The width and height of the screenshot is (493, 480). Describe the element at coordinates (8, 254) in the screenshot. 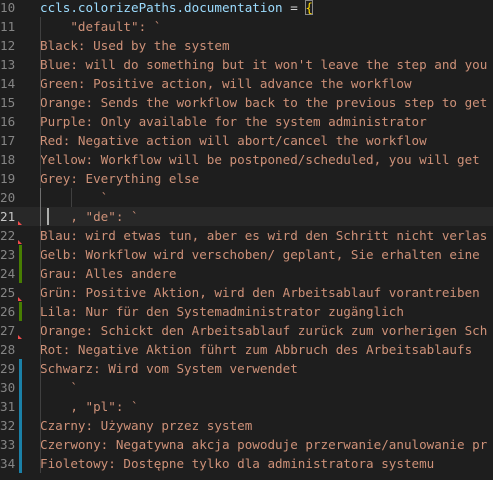

I see `line-number: 23` at that location.